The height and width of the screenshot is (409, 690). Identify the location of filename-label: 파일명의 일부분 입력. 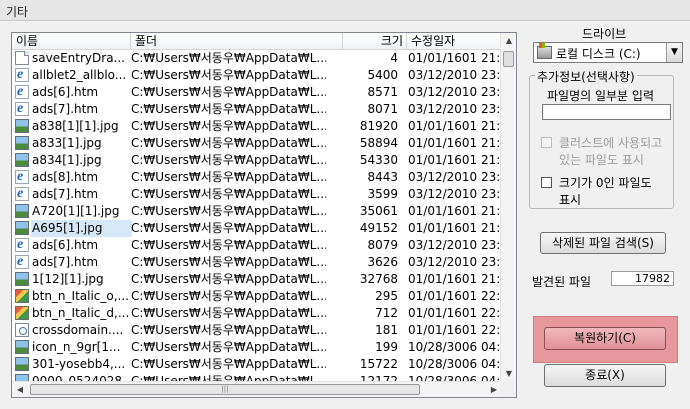
(600, 96).